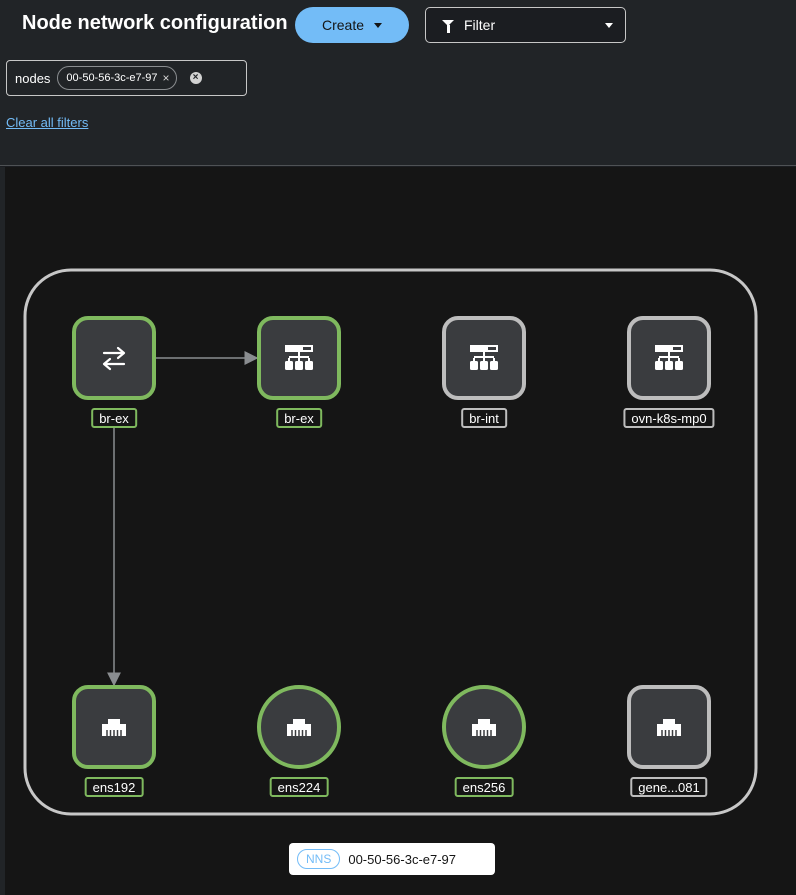  Describe the element at coordinates (402, 859) in the screenshot. I see `group-name: 00-50-56-3c-e7-97` at that location.